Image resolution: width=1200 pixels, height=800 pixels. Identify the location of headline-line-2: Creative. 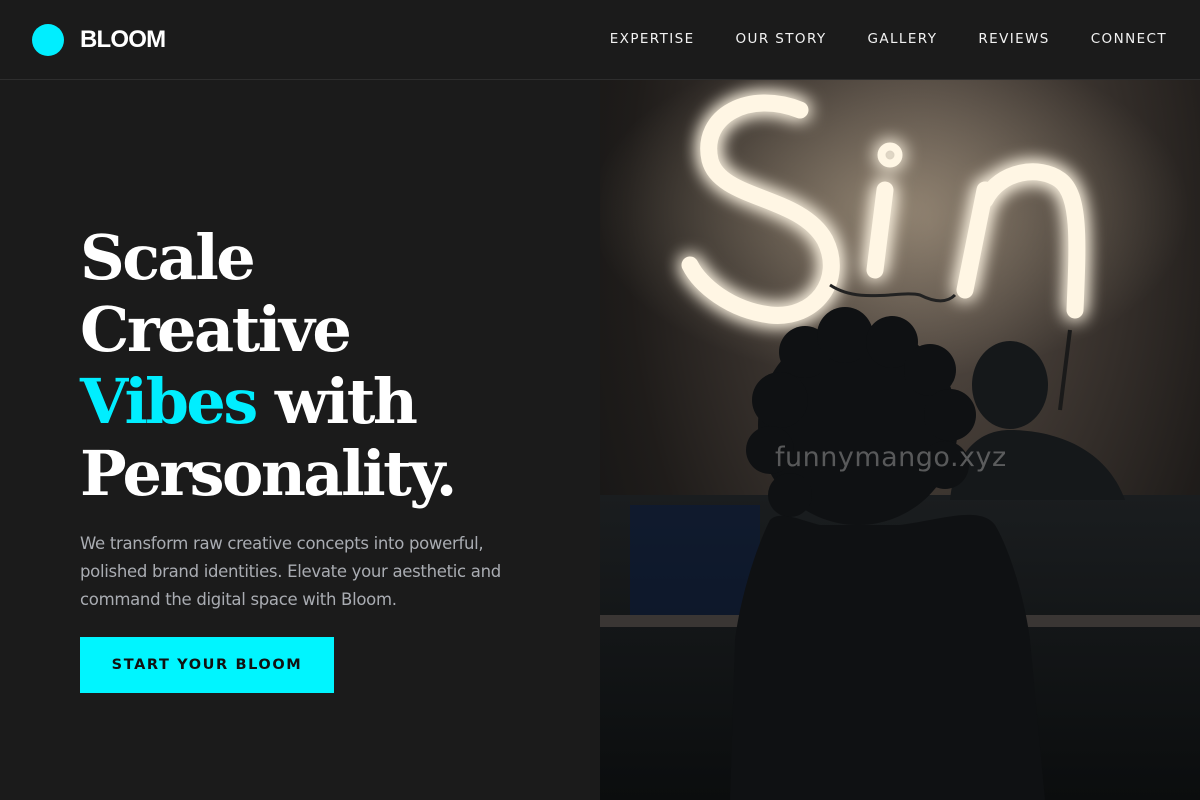
(216, 329).